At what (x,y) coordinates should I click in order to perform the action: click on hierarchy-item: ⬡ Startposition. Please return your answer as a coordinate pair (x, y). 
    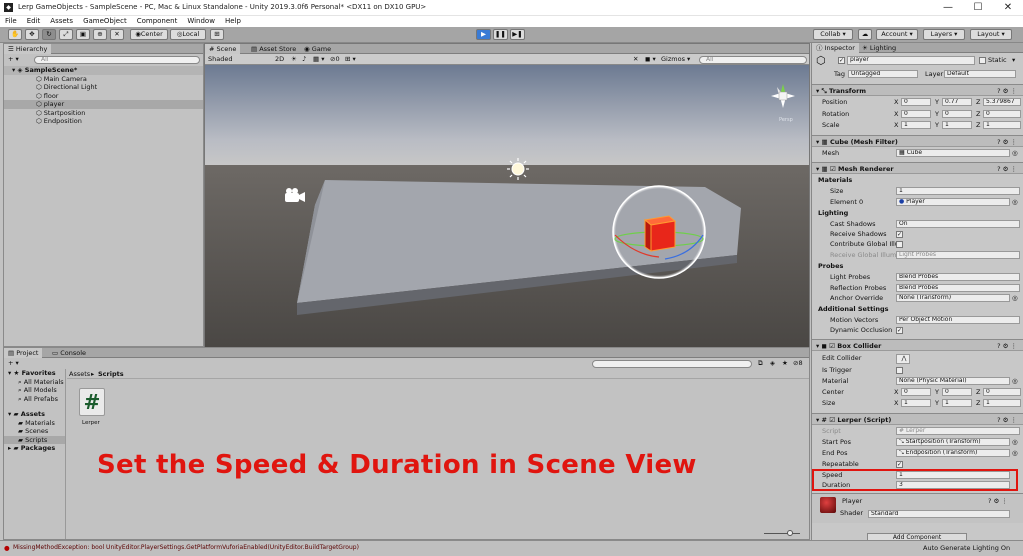
    Looking at the image, I should click on (103, 113).